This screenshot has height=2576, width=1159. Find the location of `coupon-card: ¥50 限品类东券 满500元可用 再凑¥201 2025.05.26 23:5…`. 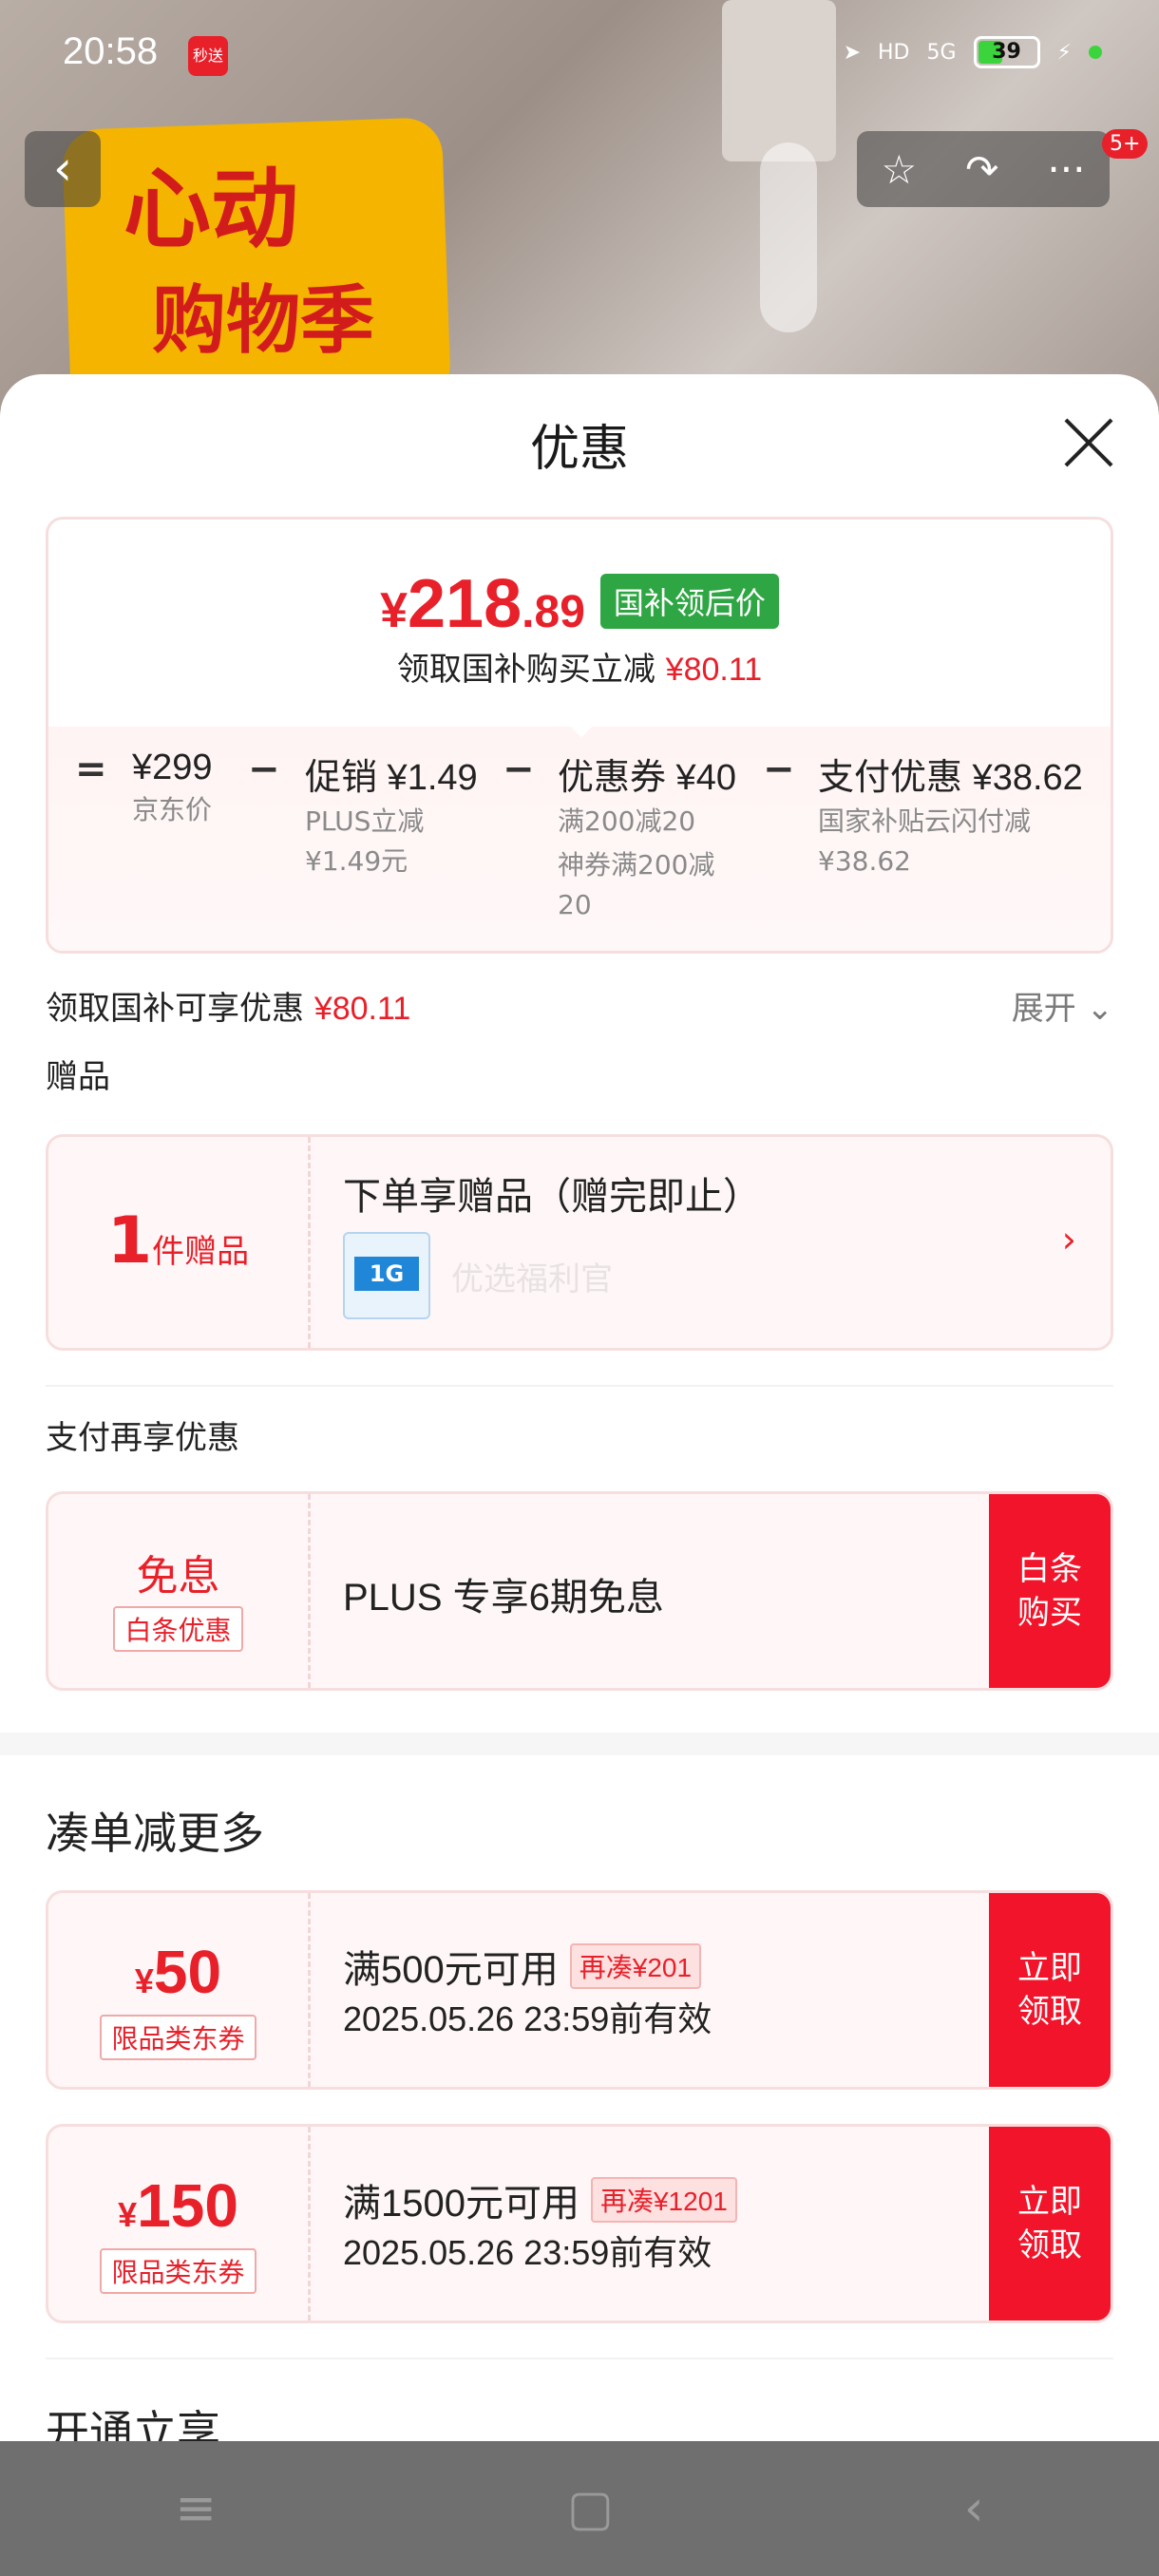

coupon-card: ¥50 限品类东券 满500元可用 再凑¥201 2025.05.26 23:5… is located at coordinates (579, 1990).